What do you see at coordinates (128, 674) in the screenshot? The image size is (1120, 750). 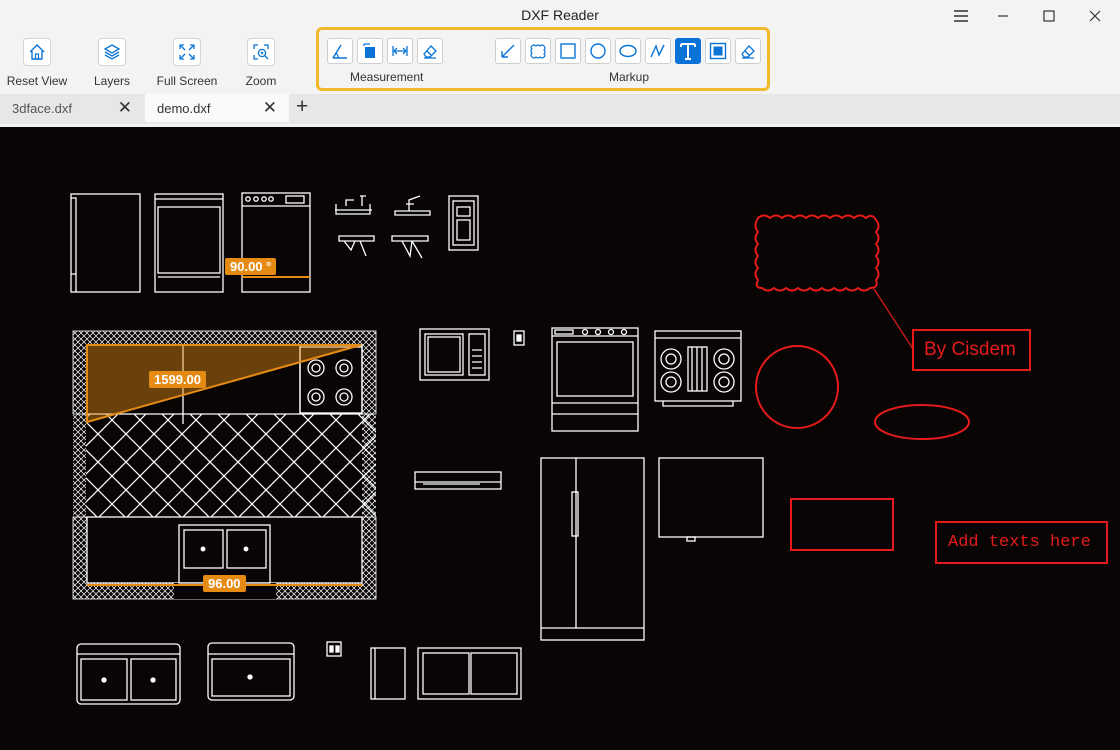 I see `double-sink` at bounding box center [128, 674].